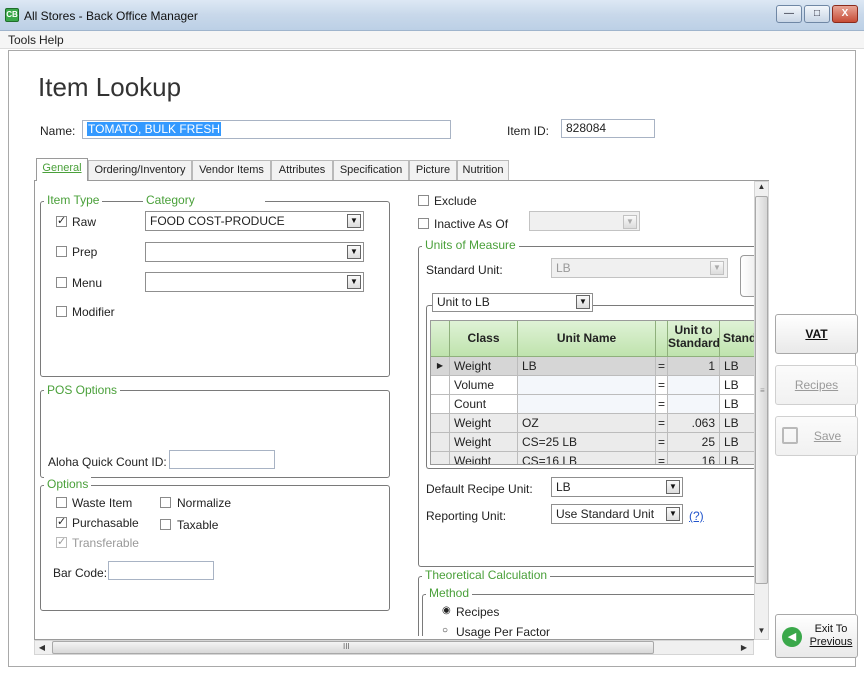 This screenshot has height=673, width=864. I want to click on category-menu-select, so click(254, 282).